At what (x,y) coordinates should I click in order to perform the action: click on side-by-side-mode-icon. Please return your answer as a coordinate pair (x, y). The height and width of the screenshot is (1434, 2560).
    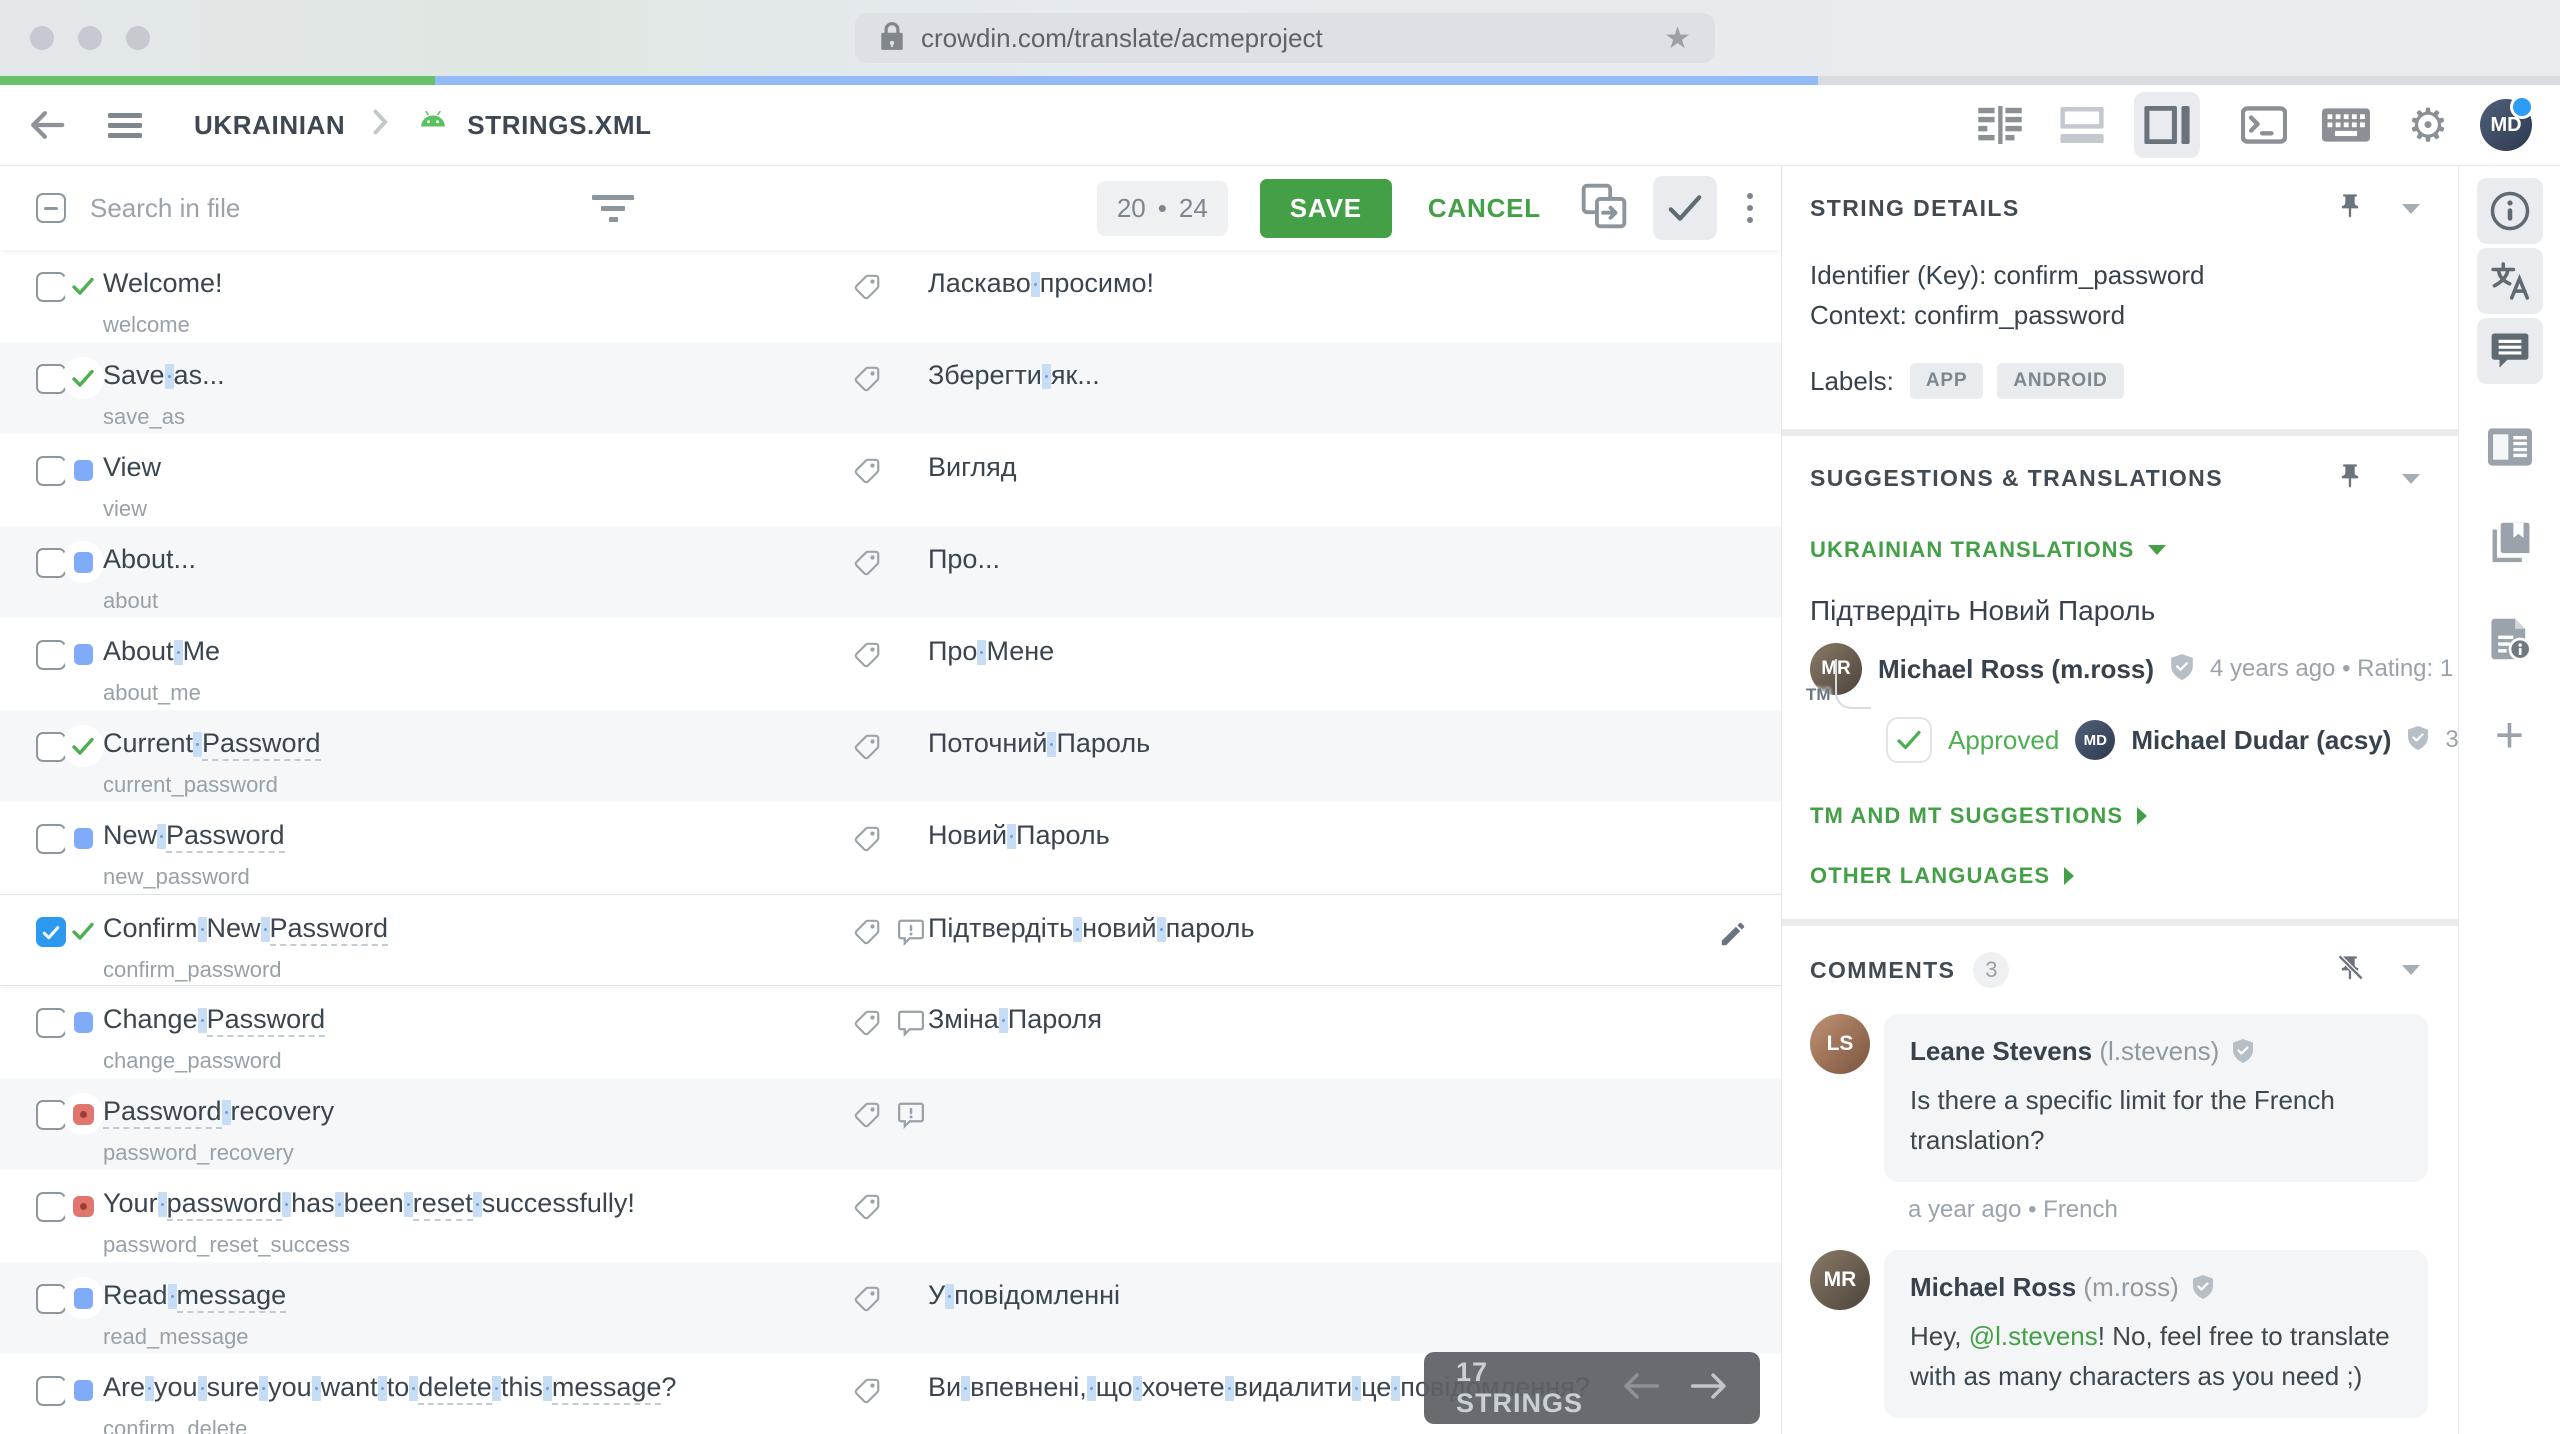
    Looking at the image, I should click on (2000, 125).